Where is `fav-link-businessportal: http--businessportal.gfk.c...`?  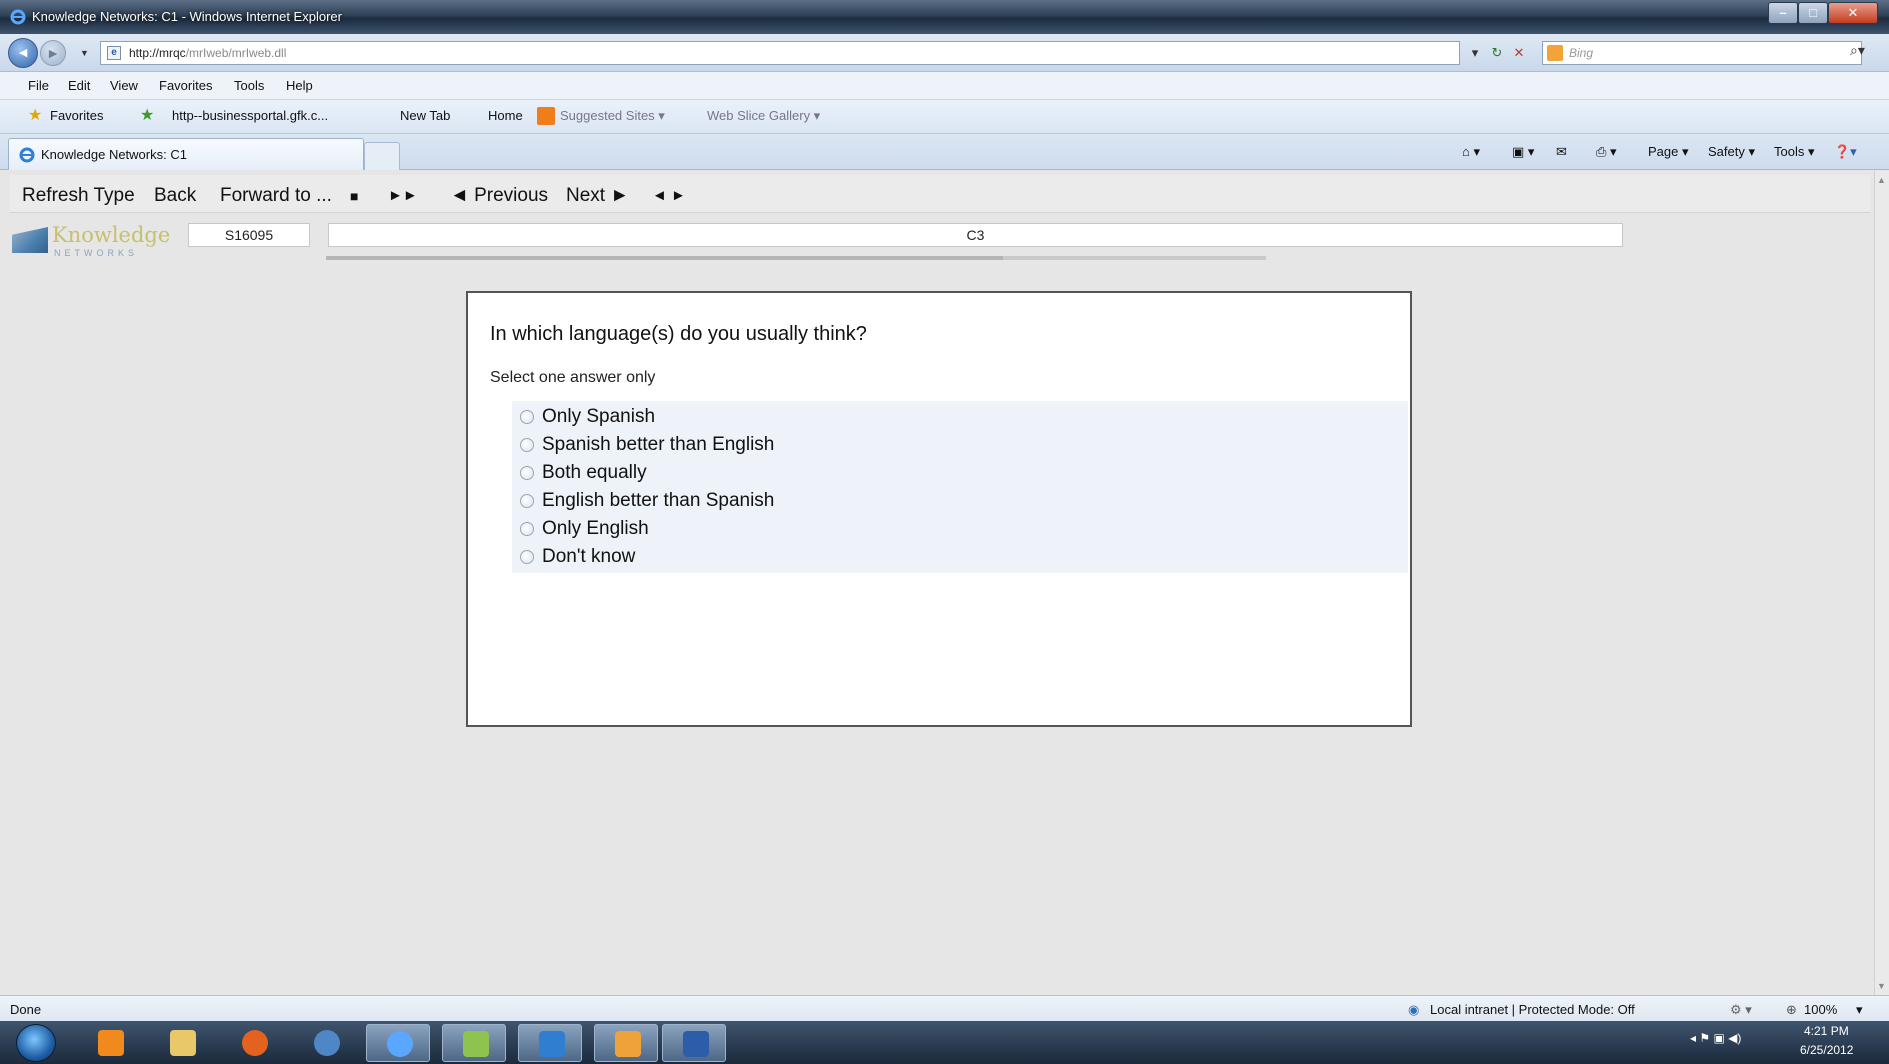 fav-link-businessportal: http--businessportal.gfk.c... is located at coordinates (250, 115).